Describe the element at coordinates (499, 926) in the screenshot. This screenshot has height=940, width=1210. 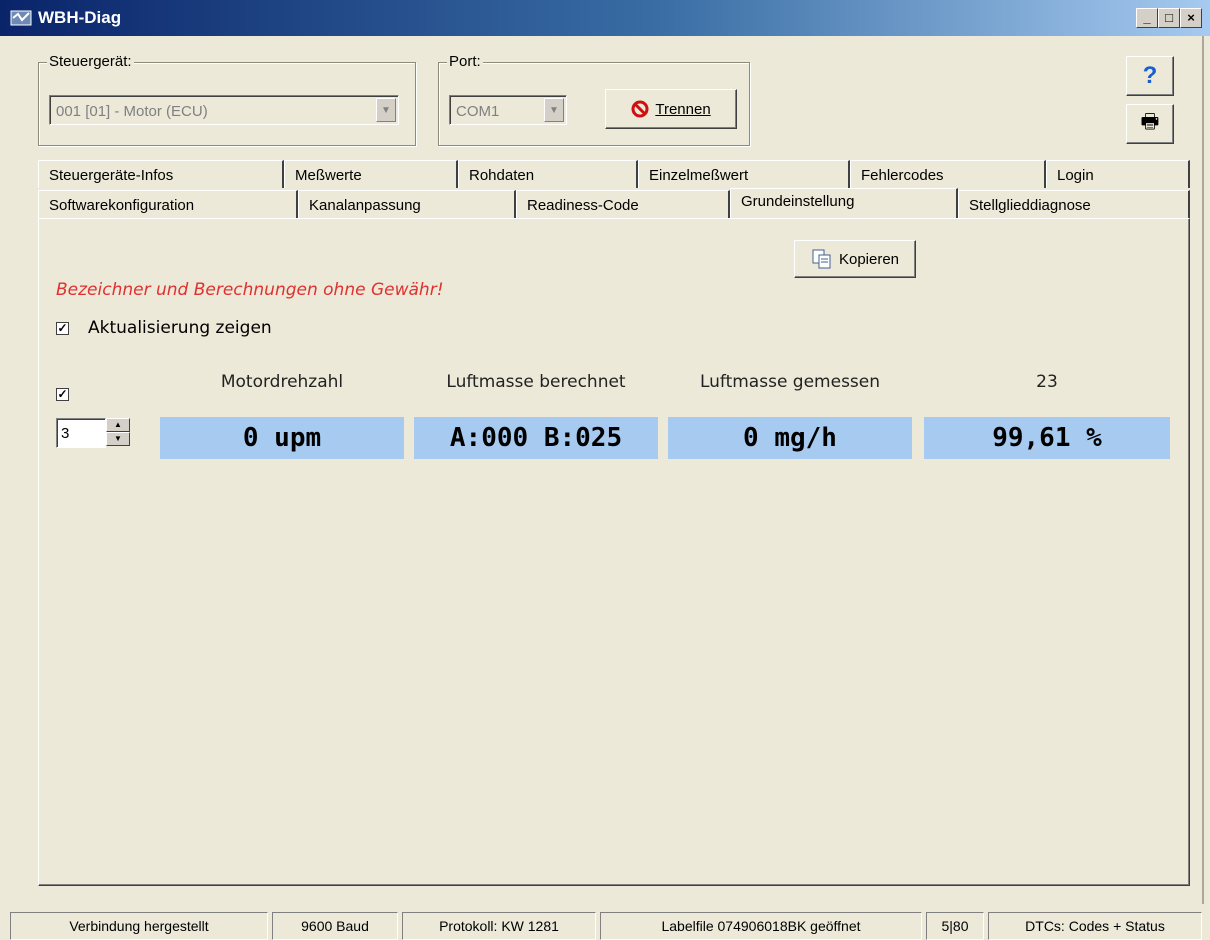
I see `status-protocol: Protokoll: KW 1281` at that location.